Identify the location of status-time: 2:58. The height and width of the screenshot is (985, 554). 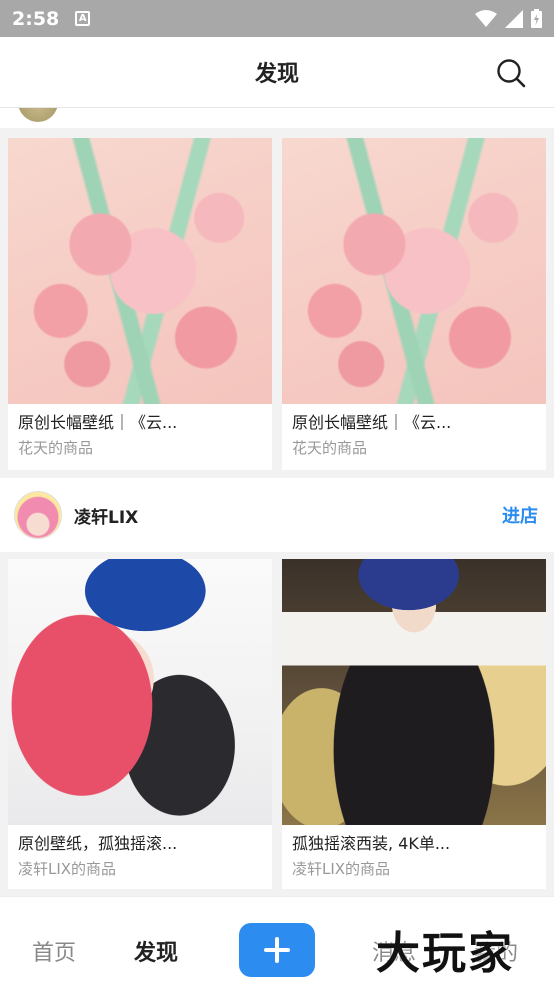
(36, 18).